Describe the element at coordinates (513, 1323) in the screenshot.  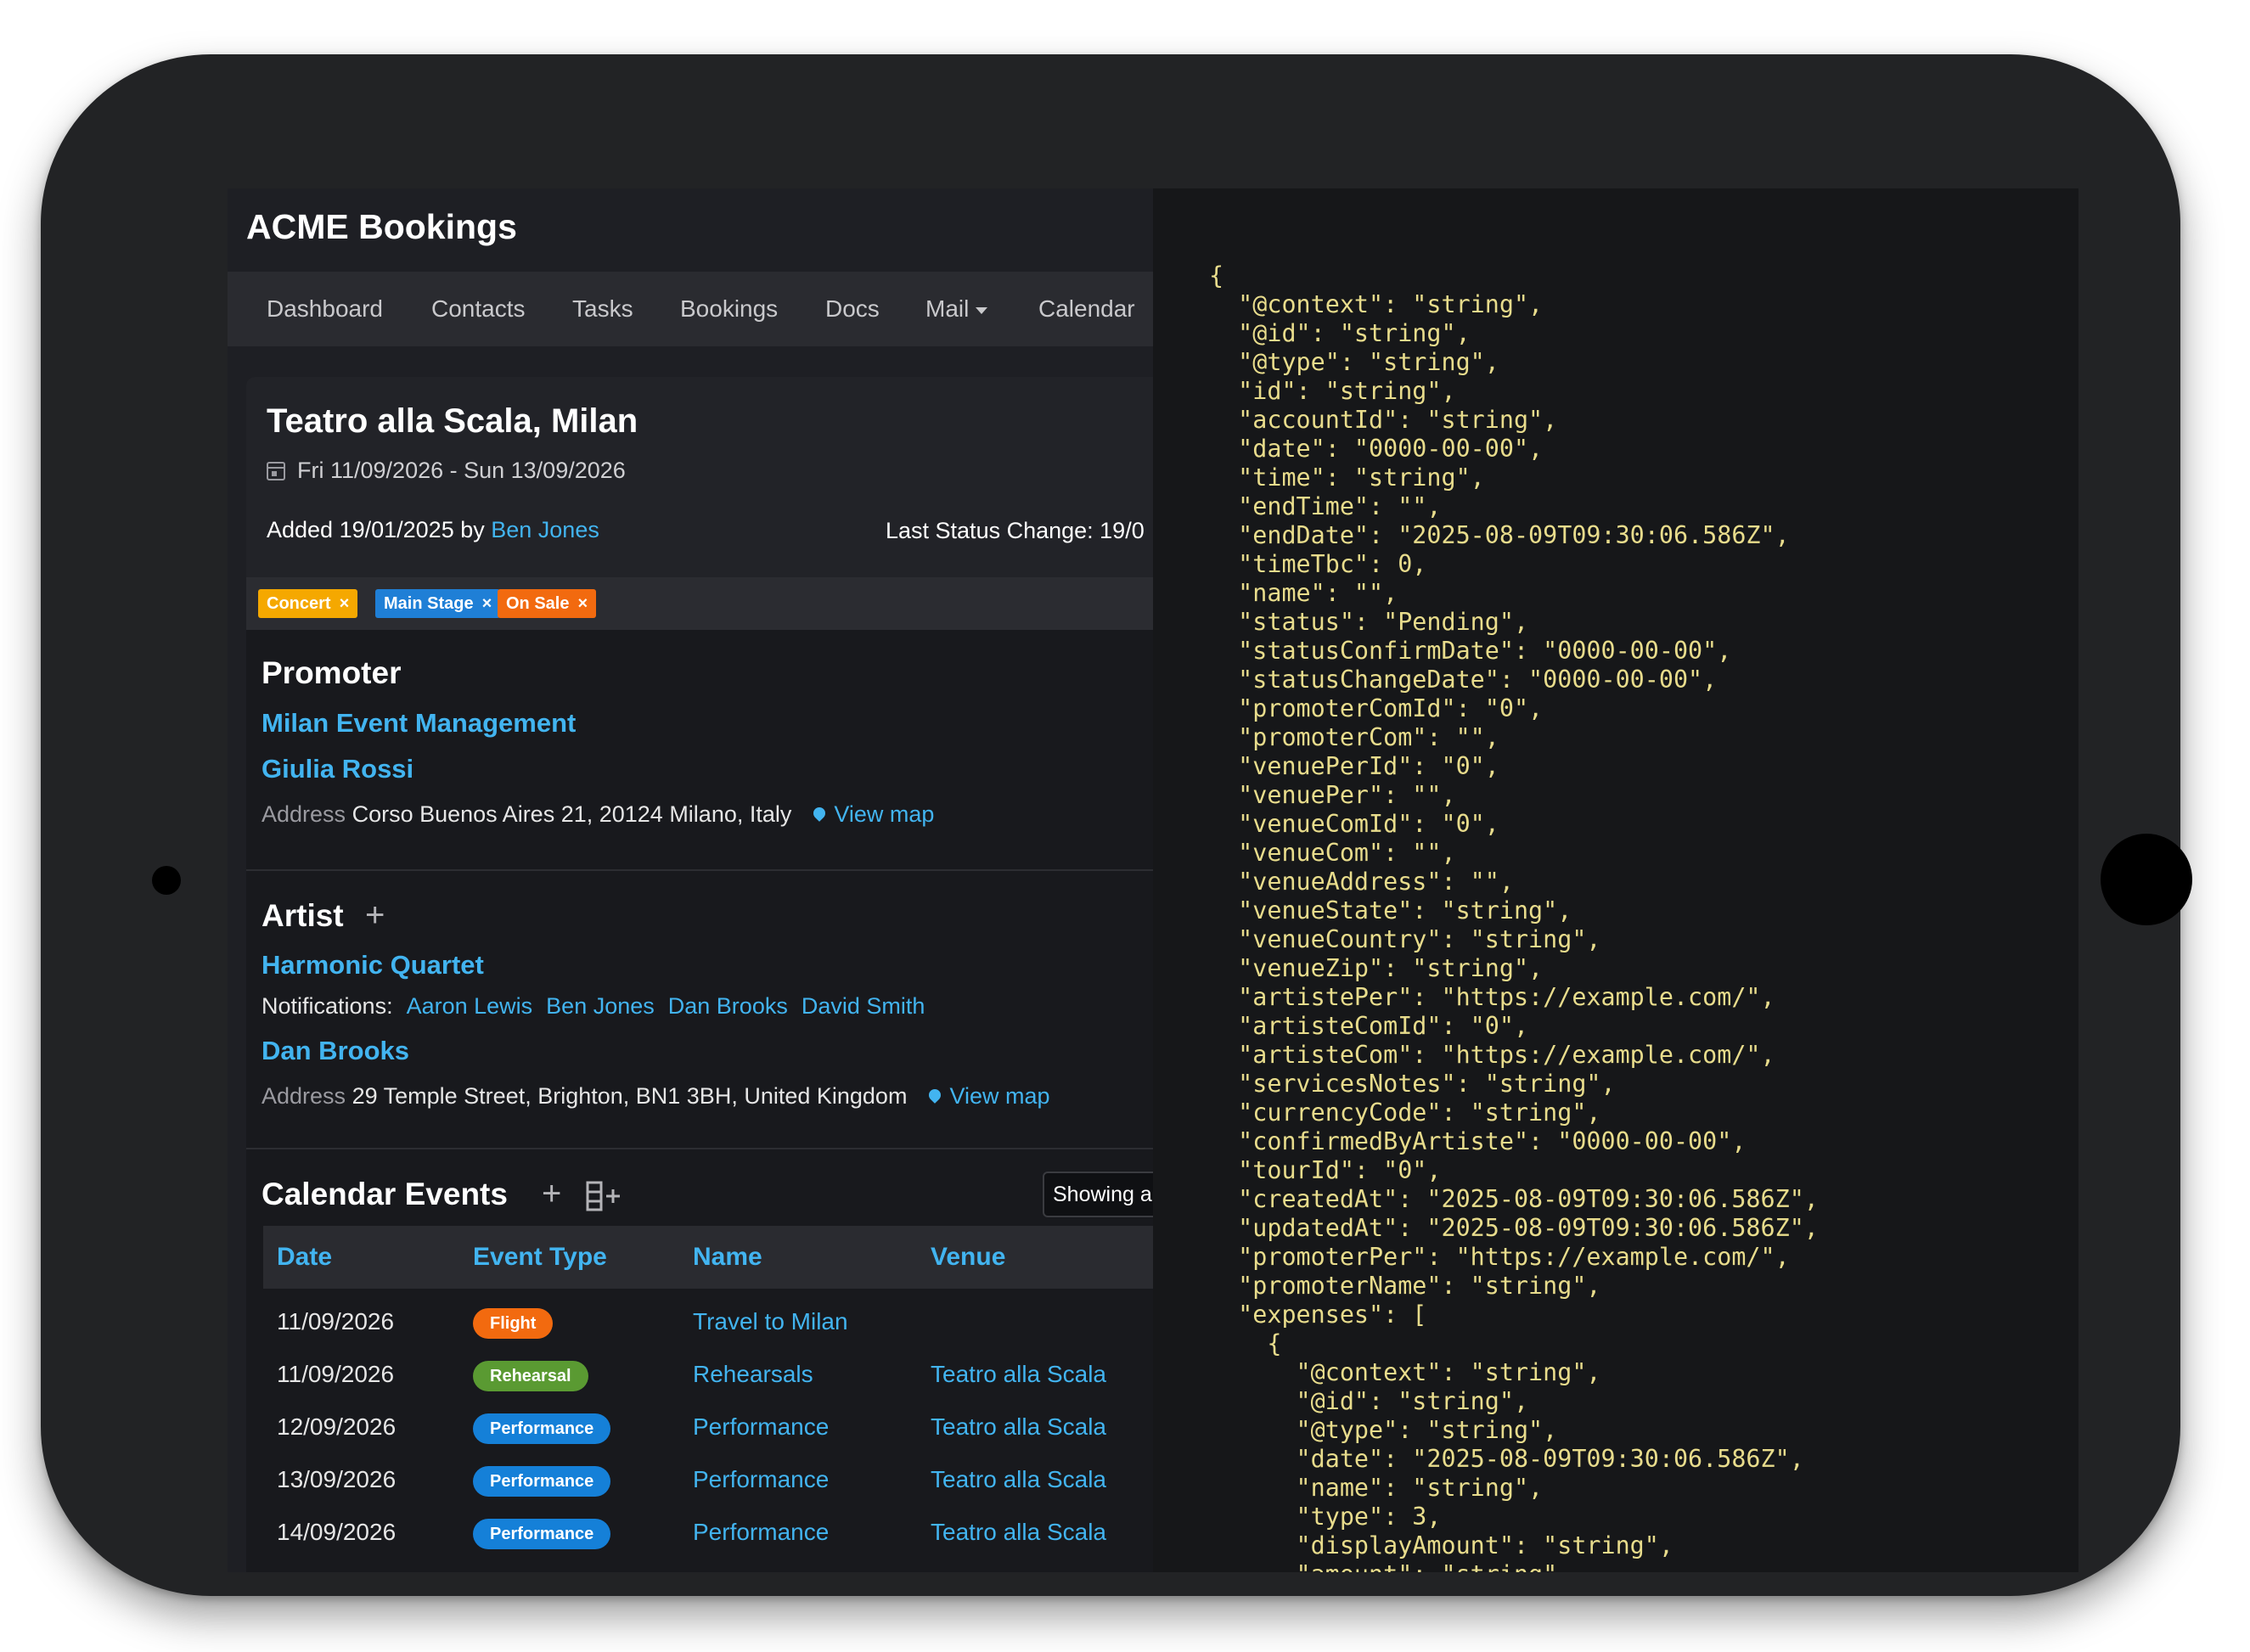
I see `event-type-badge: Flight` at that location.